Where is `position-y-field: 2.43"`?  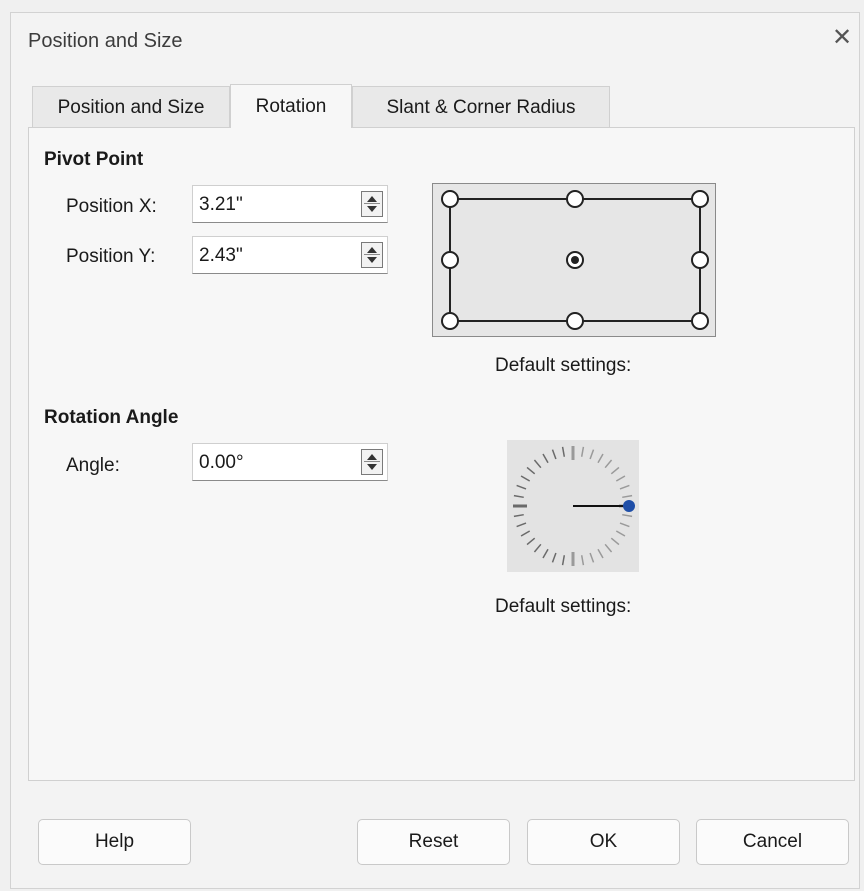
position-y-field: 2.43" is located at coordinates (290, 255).